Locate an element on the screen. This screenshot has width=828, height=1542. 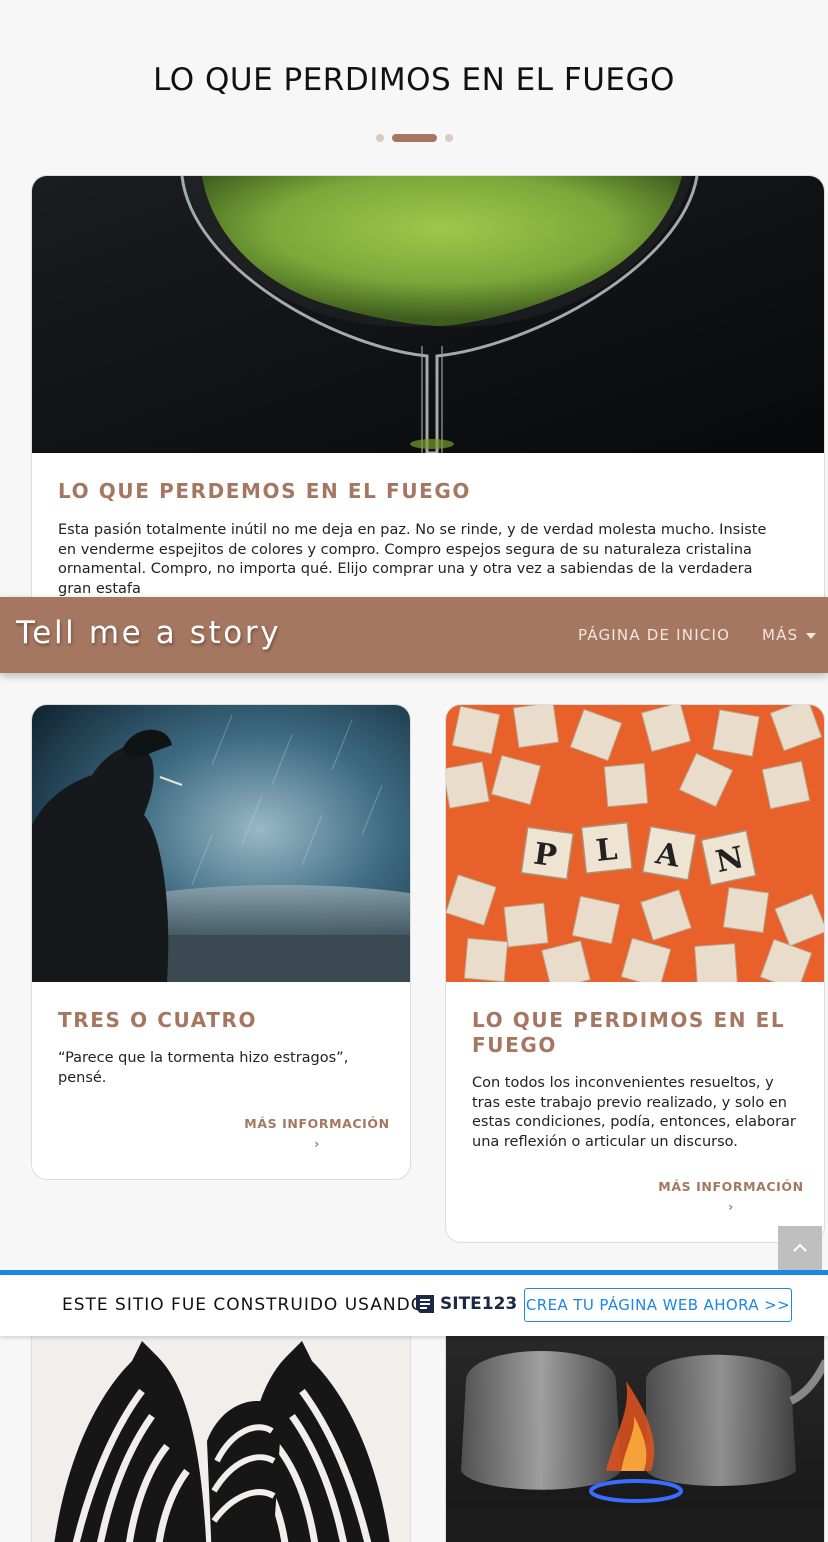
zebras-image is located at coordinates (221, 1431).